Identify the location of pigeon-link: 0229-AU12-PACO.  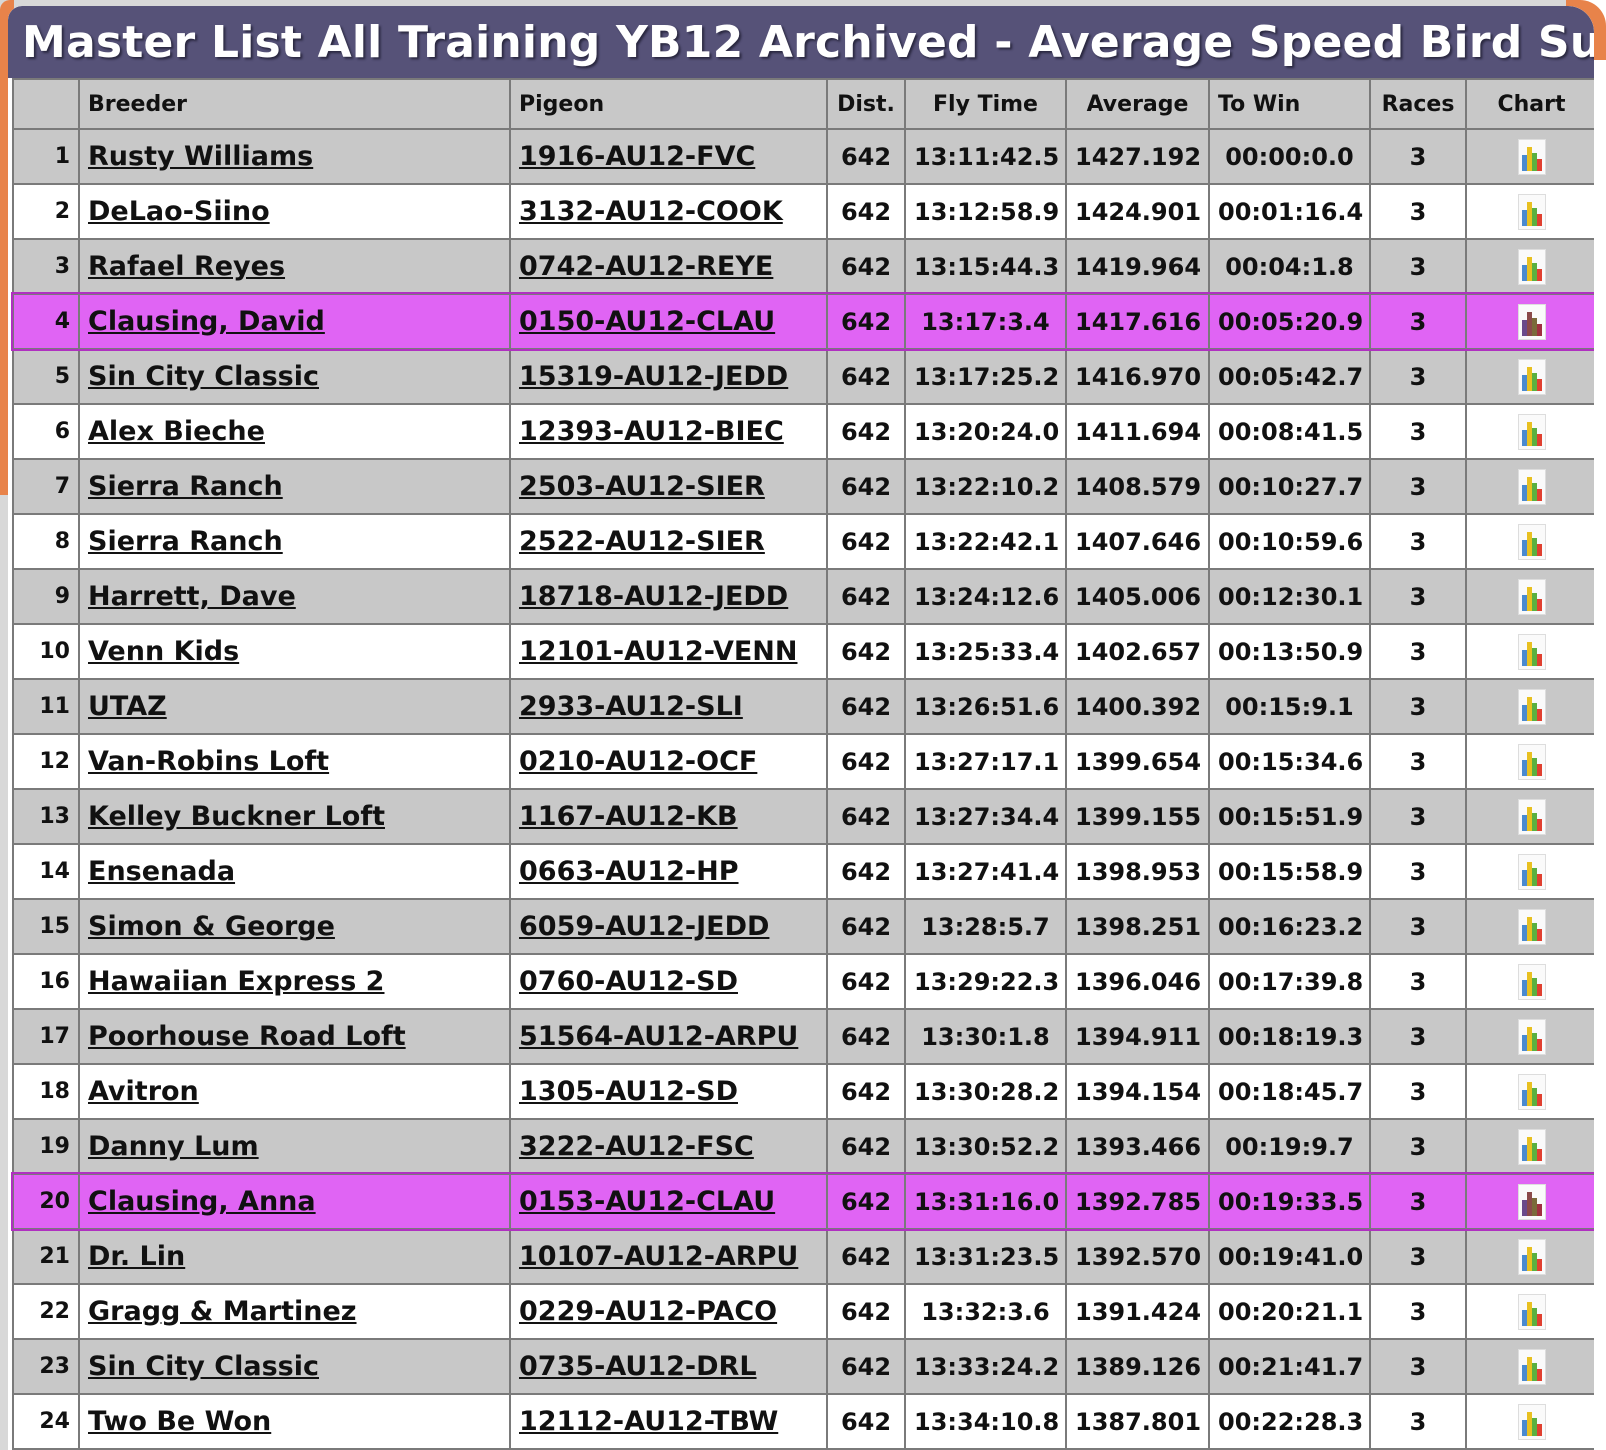
(668, 1311).